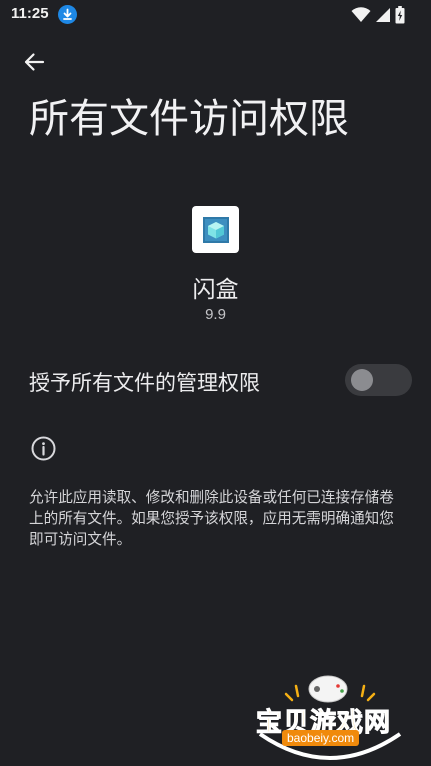  What do you see at coordinates (215, 15) in the screenshot?
I see `status-bar: 11:25` at bounding box center [215, 15].